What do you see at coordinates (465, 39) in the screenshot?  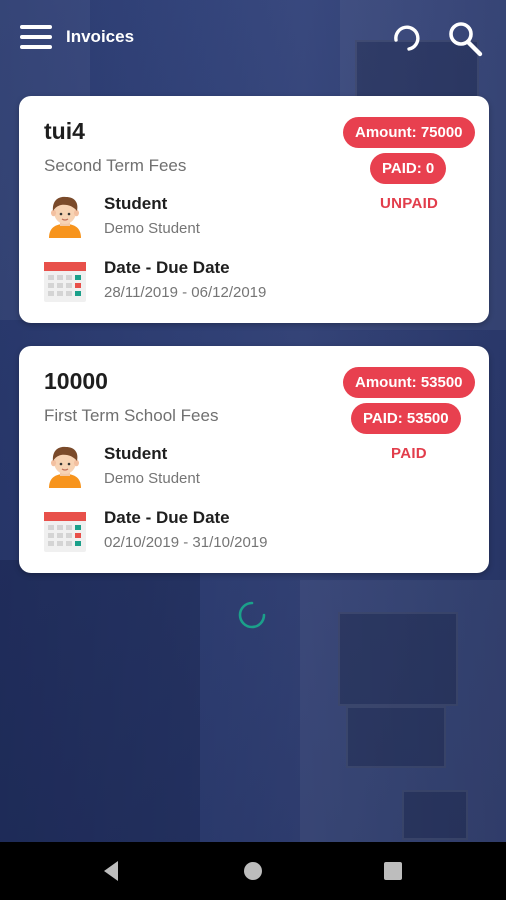 I see `search-icon` at bounding box center [465, 39].